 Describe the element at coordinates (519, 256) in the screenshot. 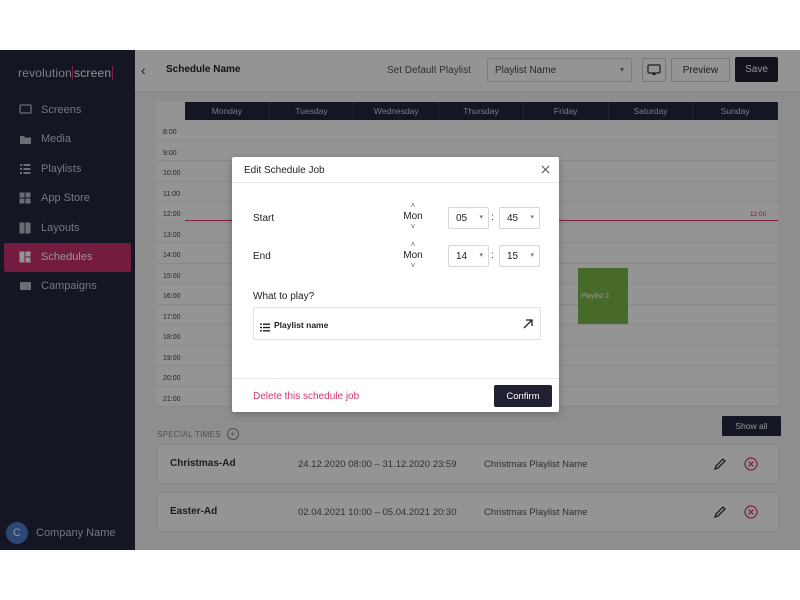

I see `end-minute-select: 15 ▾` at that location.